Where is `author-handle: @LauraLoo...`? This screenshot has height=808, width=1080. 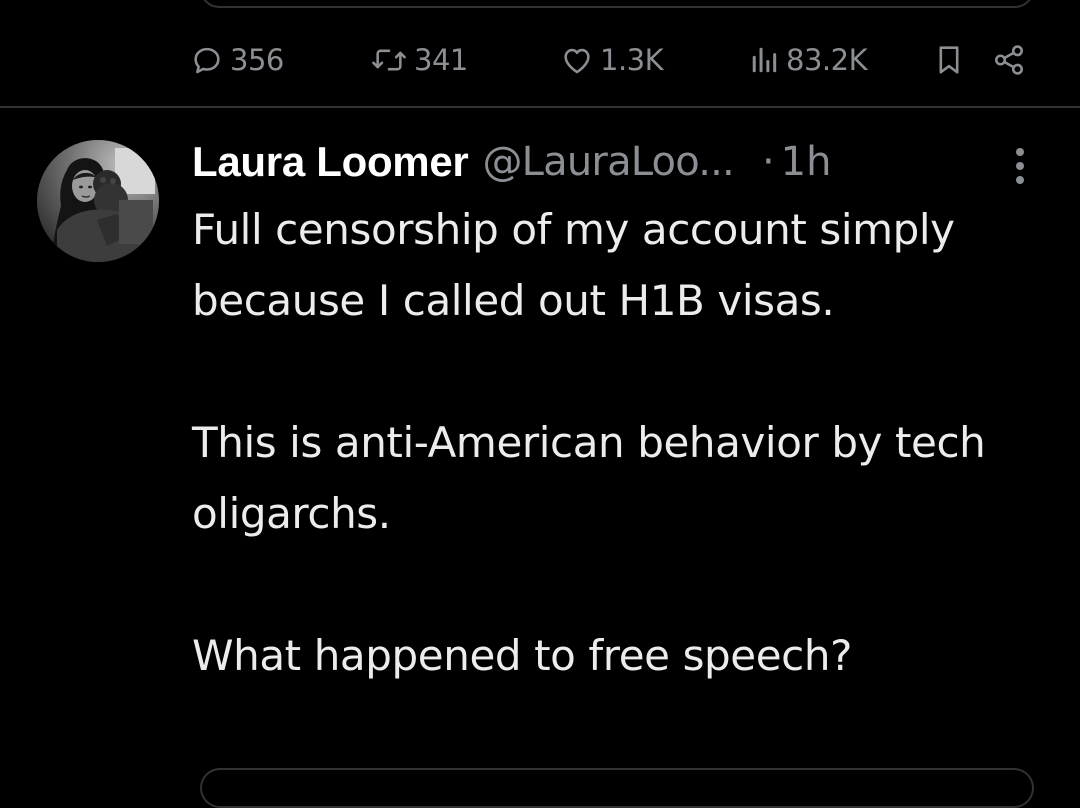
author-handle: @LauraLoo... is located at coordinates (608, 162).